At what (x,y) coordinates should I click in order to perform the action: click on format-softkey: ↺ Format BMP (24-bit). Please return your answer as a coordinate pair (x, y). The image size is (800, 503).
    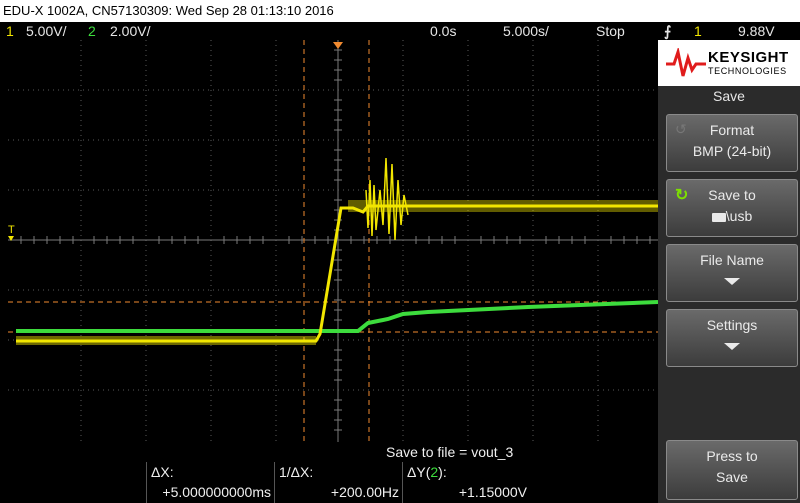
    Looking at the image, I should click on (732, 143).